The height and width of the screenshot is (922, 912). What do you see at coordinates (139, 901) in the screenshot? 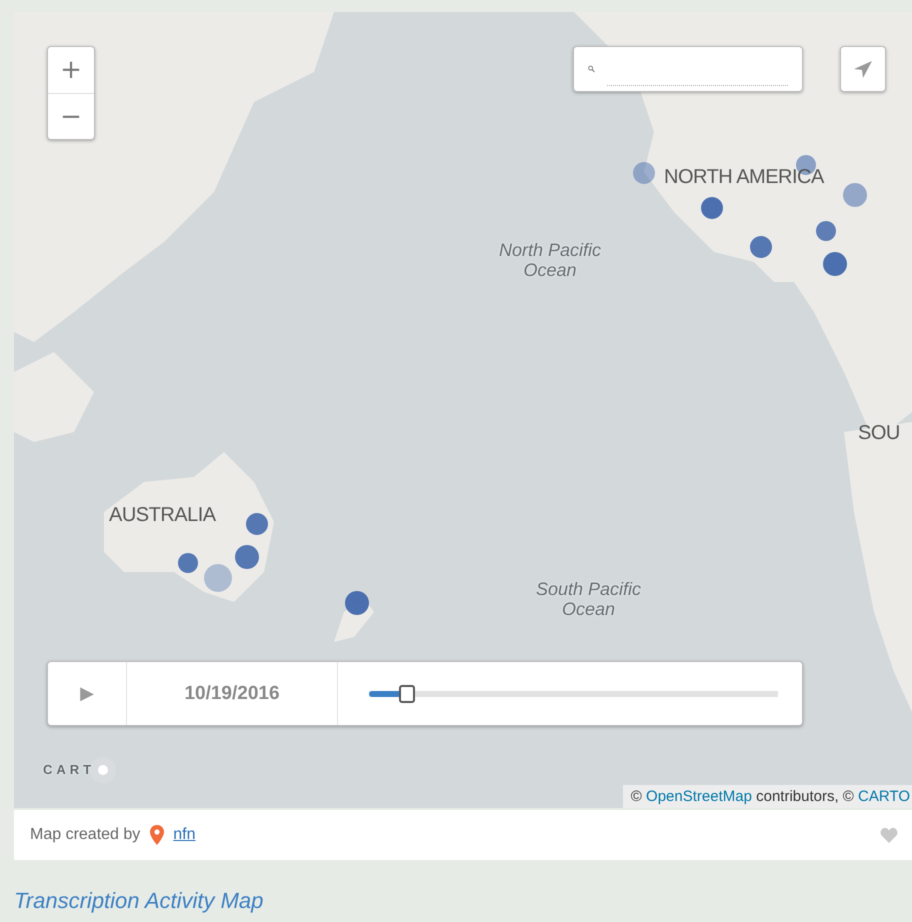
I see `map-title-link: Transcription Activity Map` at bounding box center [139, 901].